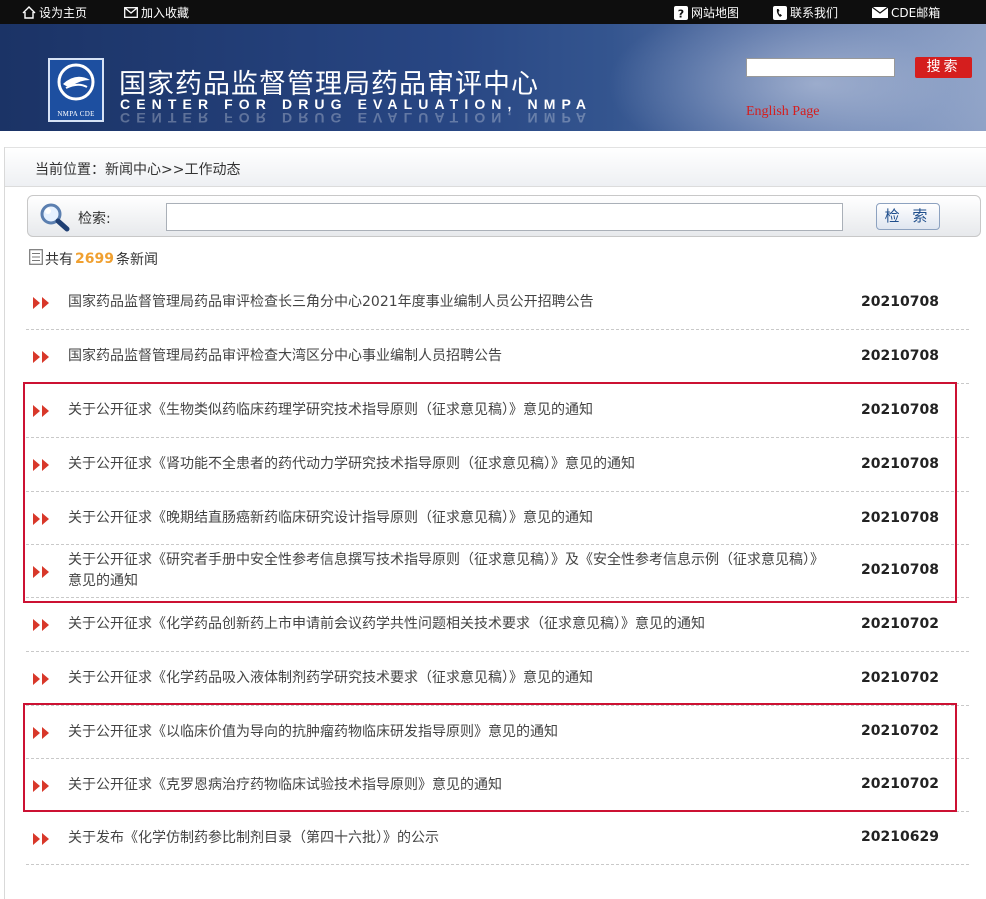  I want to click on logo-emblem-icon, so click(76, 82).